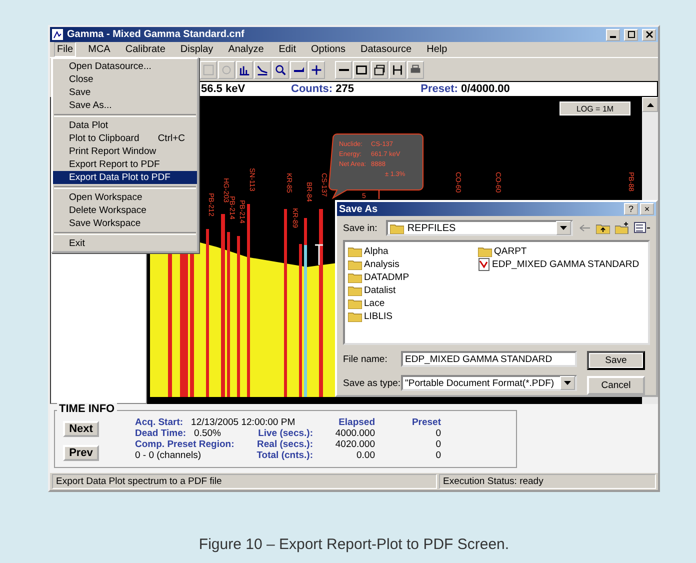 The image size is (696, 563). Describe the element at coordinates (125, 210) in the screenshot. I see `menu-entry: Delete Workspace` at that location.